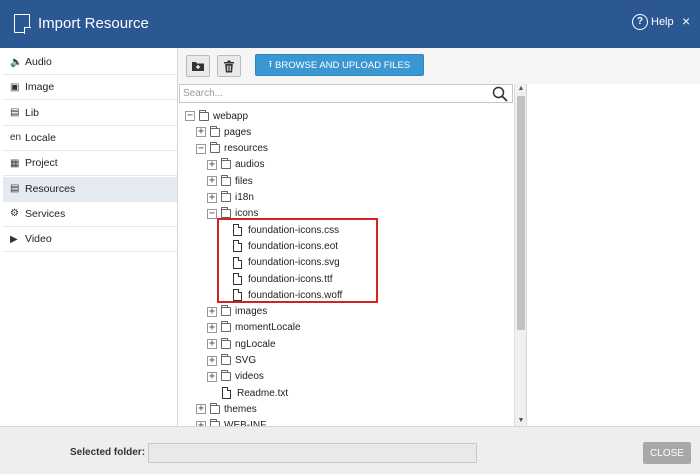 This screenshot has width=700, height=474. Describe the element at coordinates (662, 22) in the screenshot. I see `help-label: Help` at that location.